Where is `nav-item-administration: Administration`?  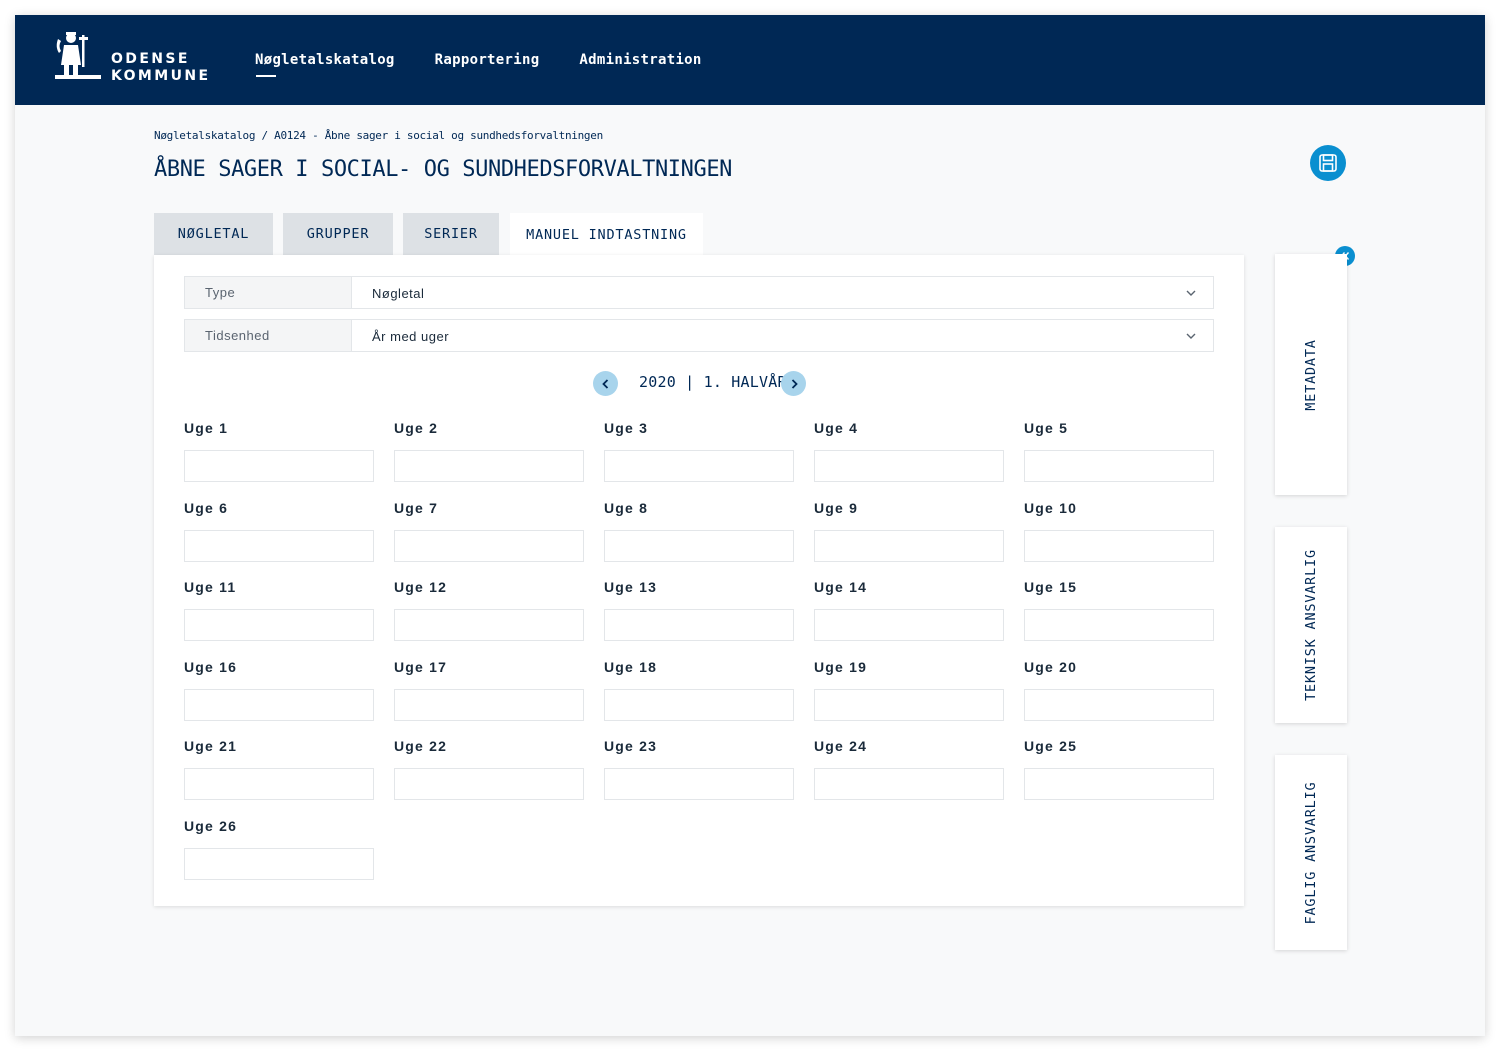 nav-item-administration: Administration is located at coordinates (640, 60).